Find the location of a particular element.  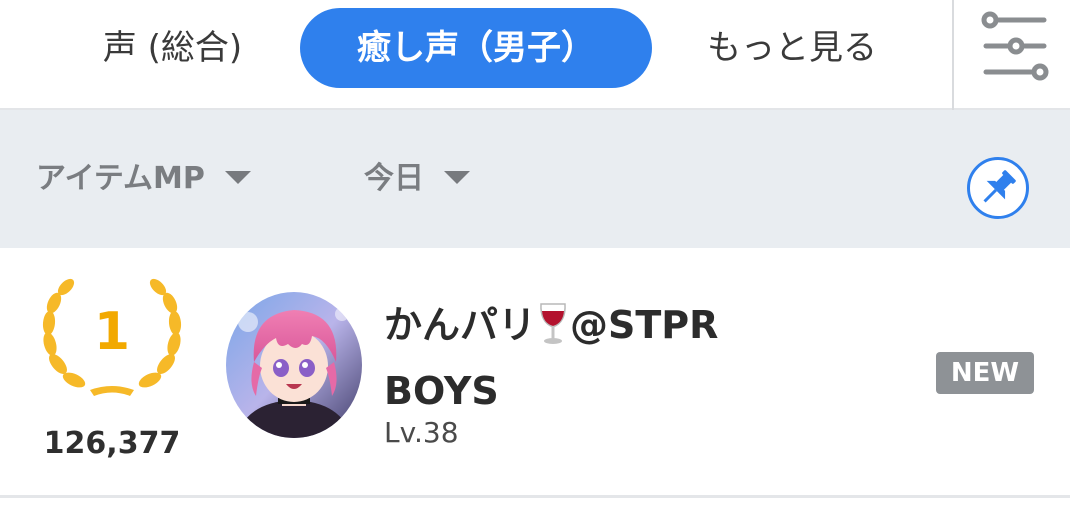

avatar is located at coordinates (294, 365).